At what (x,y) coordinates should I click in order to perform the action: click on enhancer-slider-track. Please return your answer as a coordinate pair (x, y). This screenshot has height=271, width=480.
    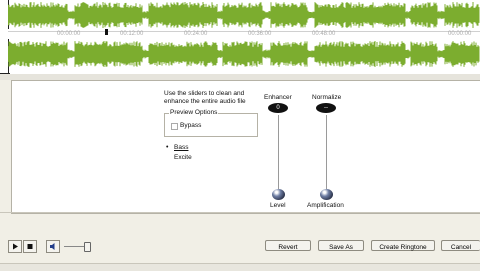
    Looking at the image, I should click on (278, 153).